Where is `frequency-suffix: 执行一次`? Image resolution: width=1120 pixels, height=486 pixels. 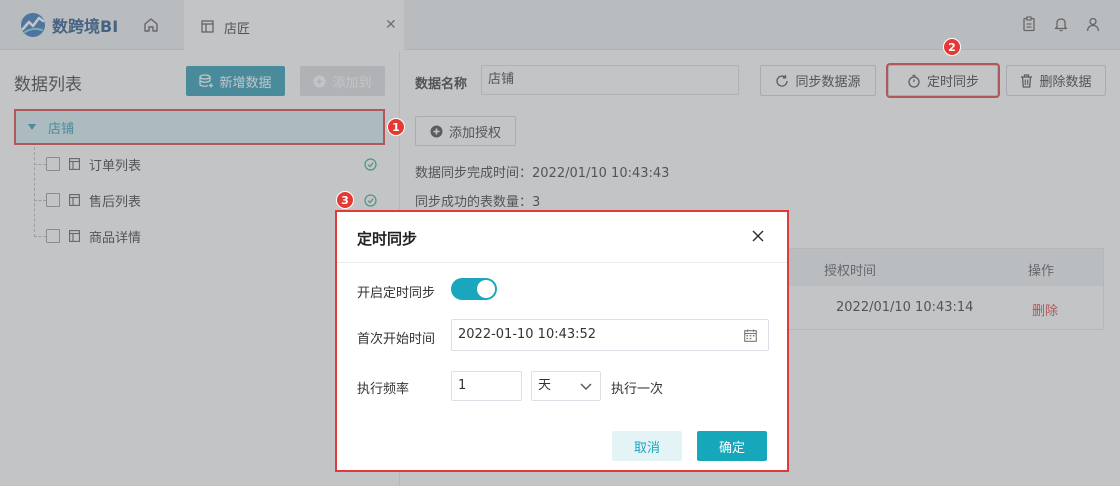 frequency-suffix: 执行一次 is located at coordinates (637, 389).